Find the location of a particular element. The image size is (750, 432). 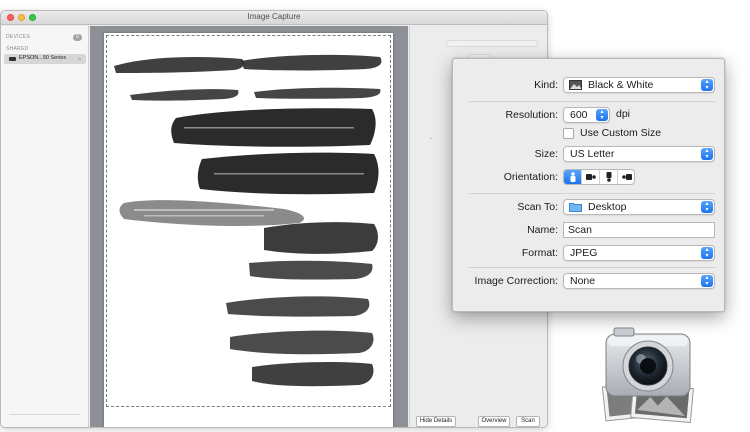

orientation-upside-down is located at coordinates (609, 177).